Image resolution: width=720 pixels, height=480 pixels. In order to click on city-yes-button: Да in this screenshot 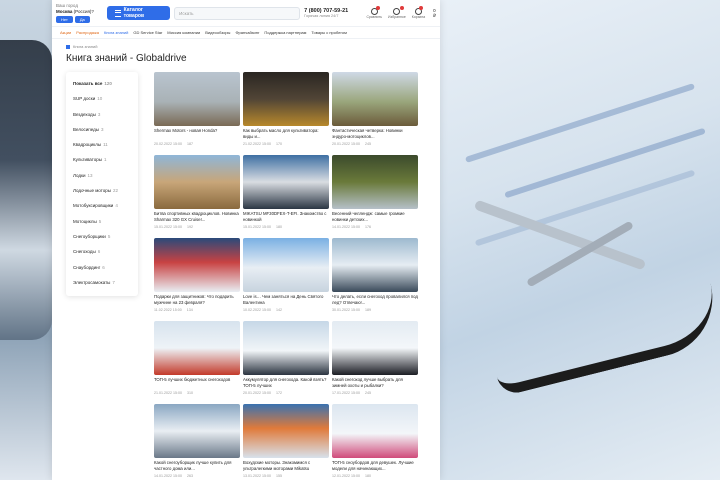, I will do `click(82, 19)`.